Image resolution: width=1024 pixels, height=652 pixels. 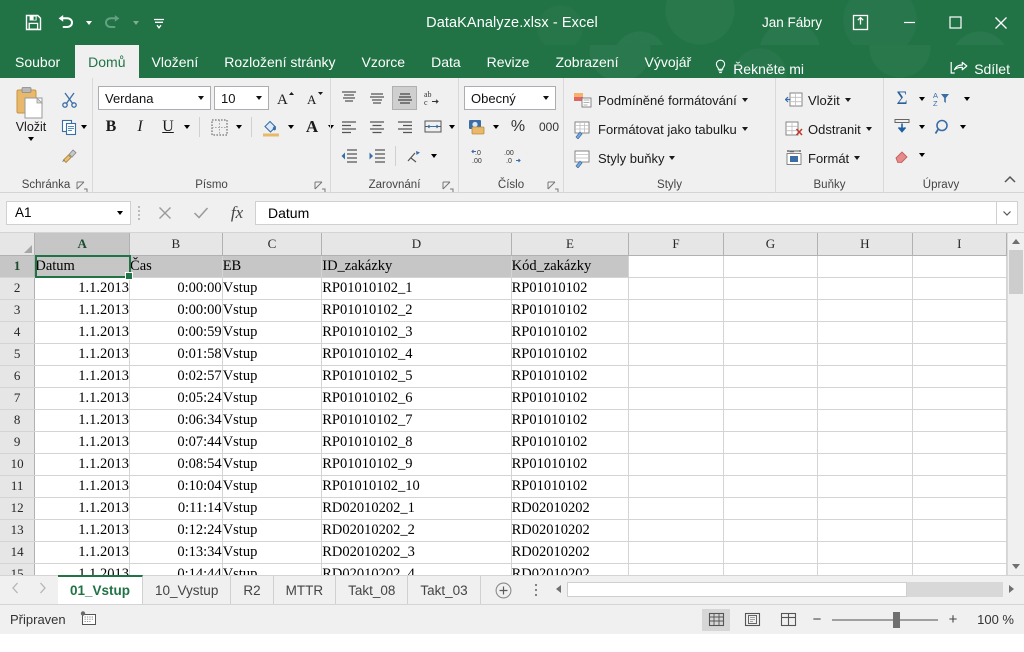 I want to click on column-header-c: C, so click(x=272, y=244).